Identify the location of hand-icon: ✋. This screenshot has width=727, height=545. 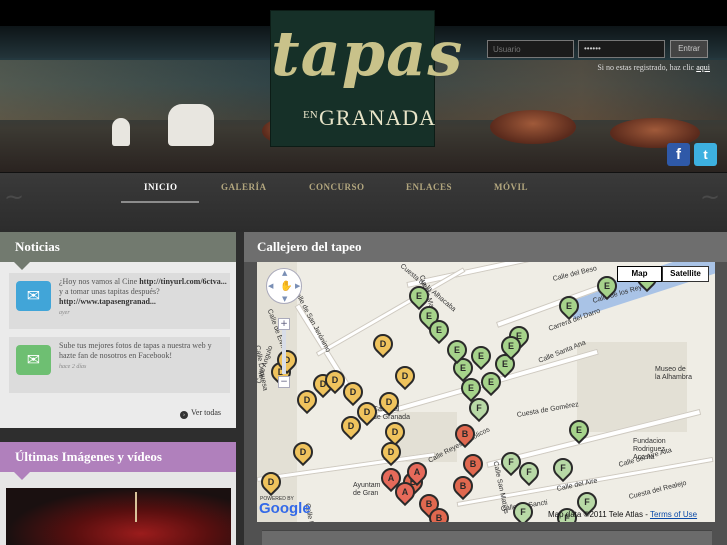
(286, 286).